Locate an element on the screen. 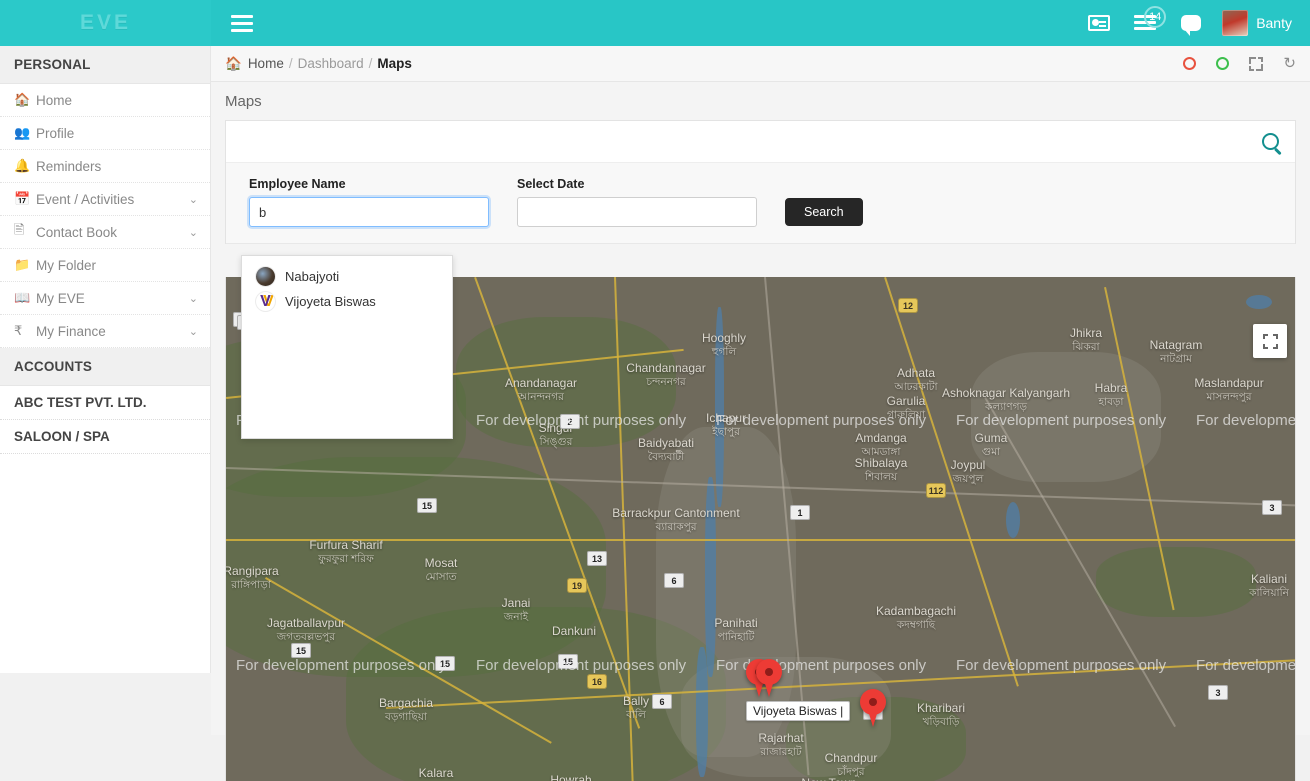  sidebar-item-label: My Folder is located at coordinates (66, 265).